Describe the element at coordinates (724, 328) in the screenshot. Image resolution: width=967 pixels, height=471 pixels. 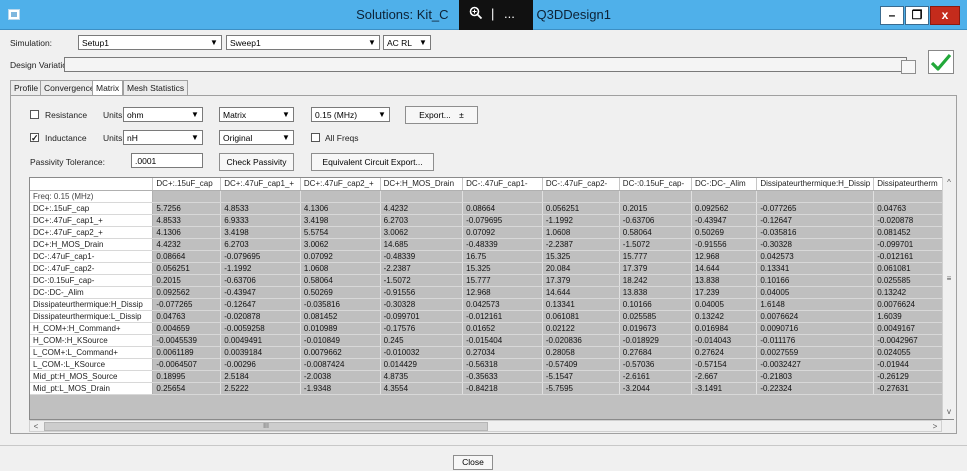
I see `matrix-cell: 0.016984` at that location.